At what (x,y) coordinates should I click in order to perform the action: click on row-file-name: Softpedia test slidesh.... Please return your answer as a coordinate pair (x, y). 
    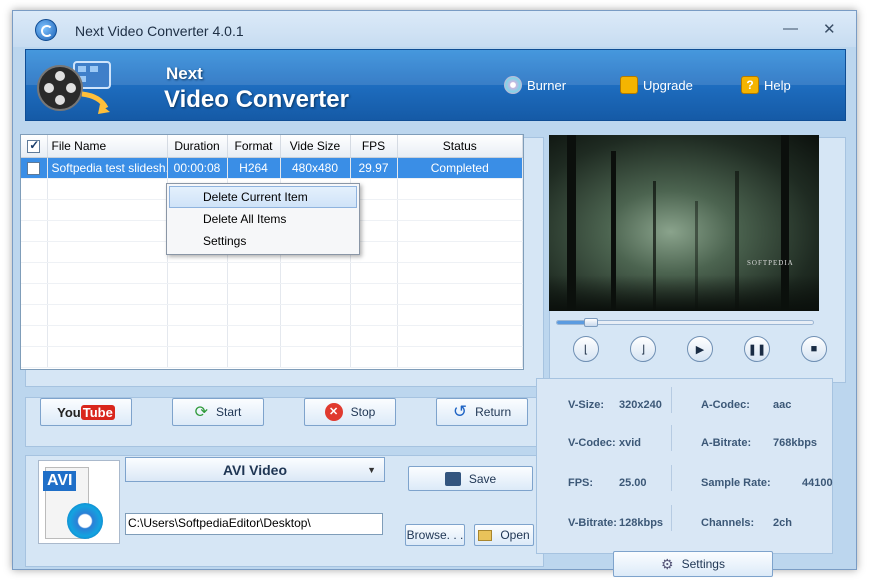
    Looking at the image, I should click on (107, 168).